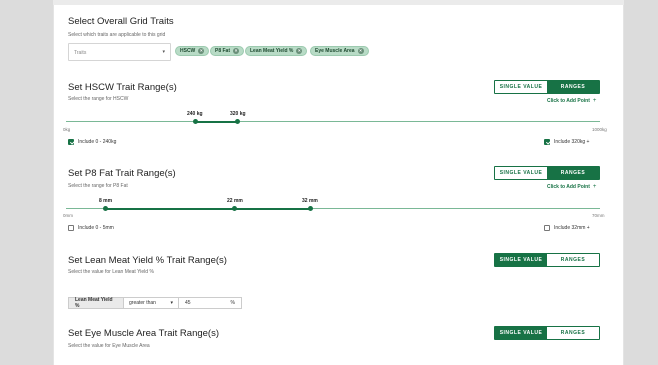 This screenshot has width=658, height=365. What do you see at coordinates (96, 303) in the screenshot?
I see `lmy-field-label: Lean Meat Yield %` at bounding box center [96, 303].